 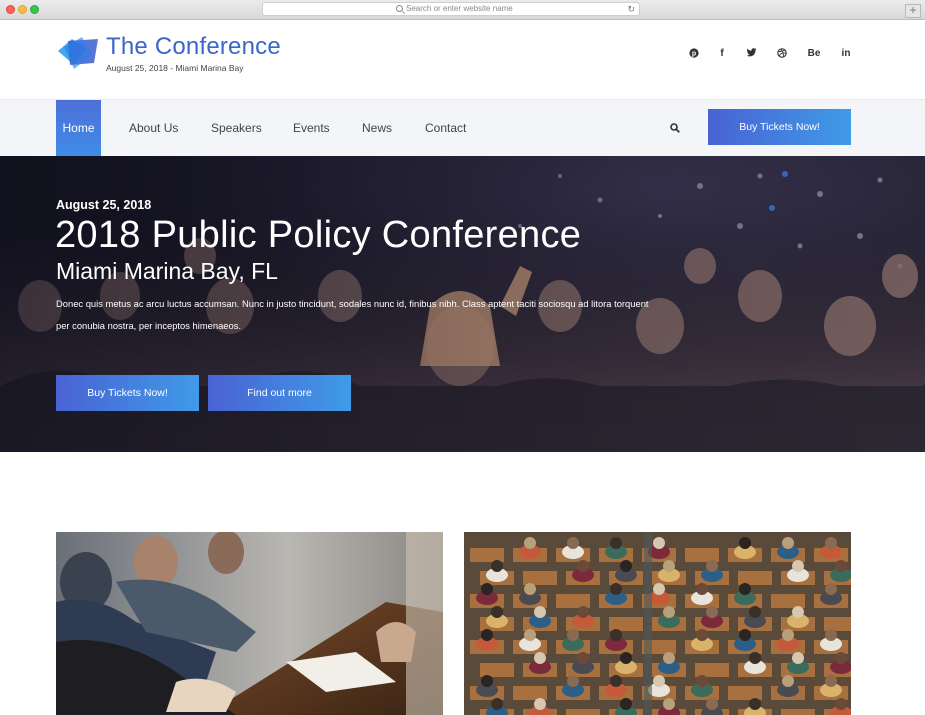 What do you see at coordinates (193, 47) in the screenshot?
I see `site-title: The Conference` at bounding box center [193, 47].